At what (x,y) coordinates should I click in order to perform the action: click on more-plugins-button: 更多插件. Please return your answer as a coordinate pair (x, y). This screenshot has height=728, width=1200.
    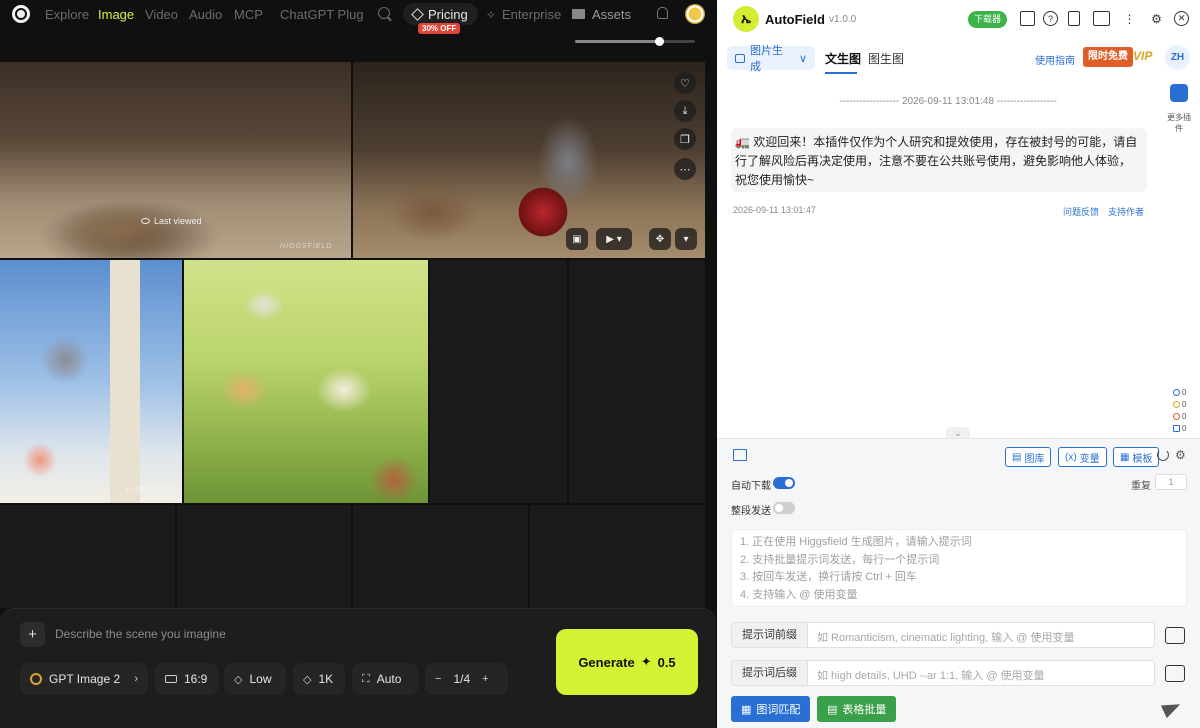
    Looking at the image, I should click on (1179, 109).